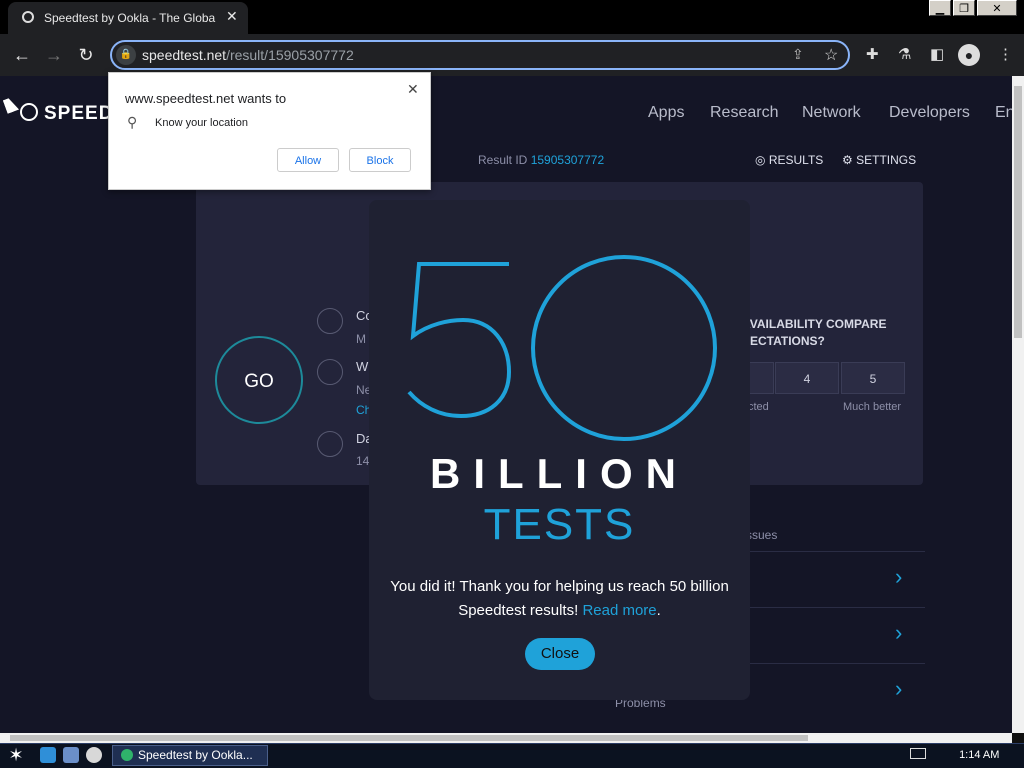 The width and height of the screenshot is (1024, 768). I want to click on results-link: ◎ RESULTS, so click(789, 160).